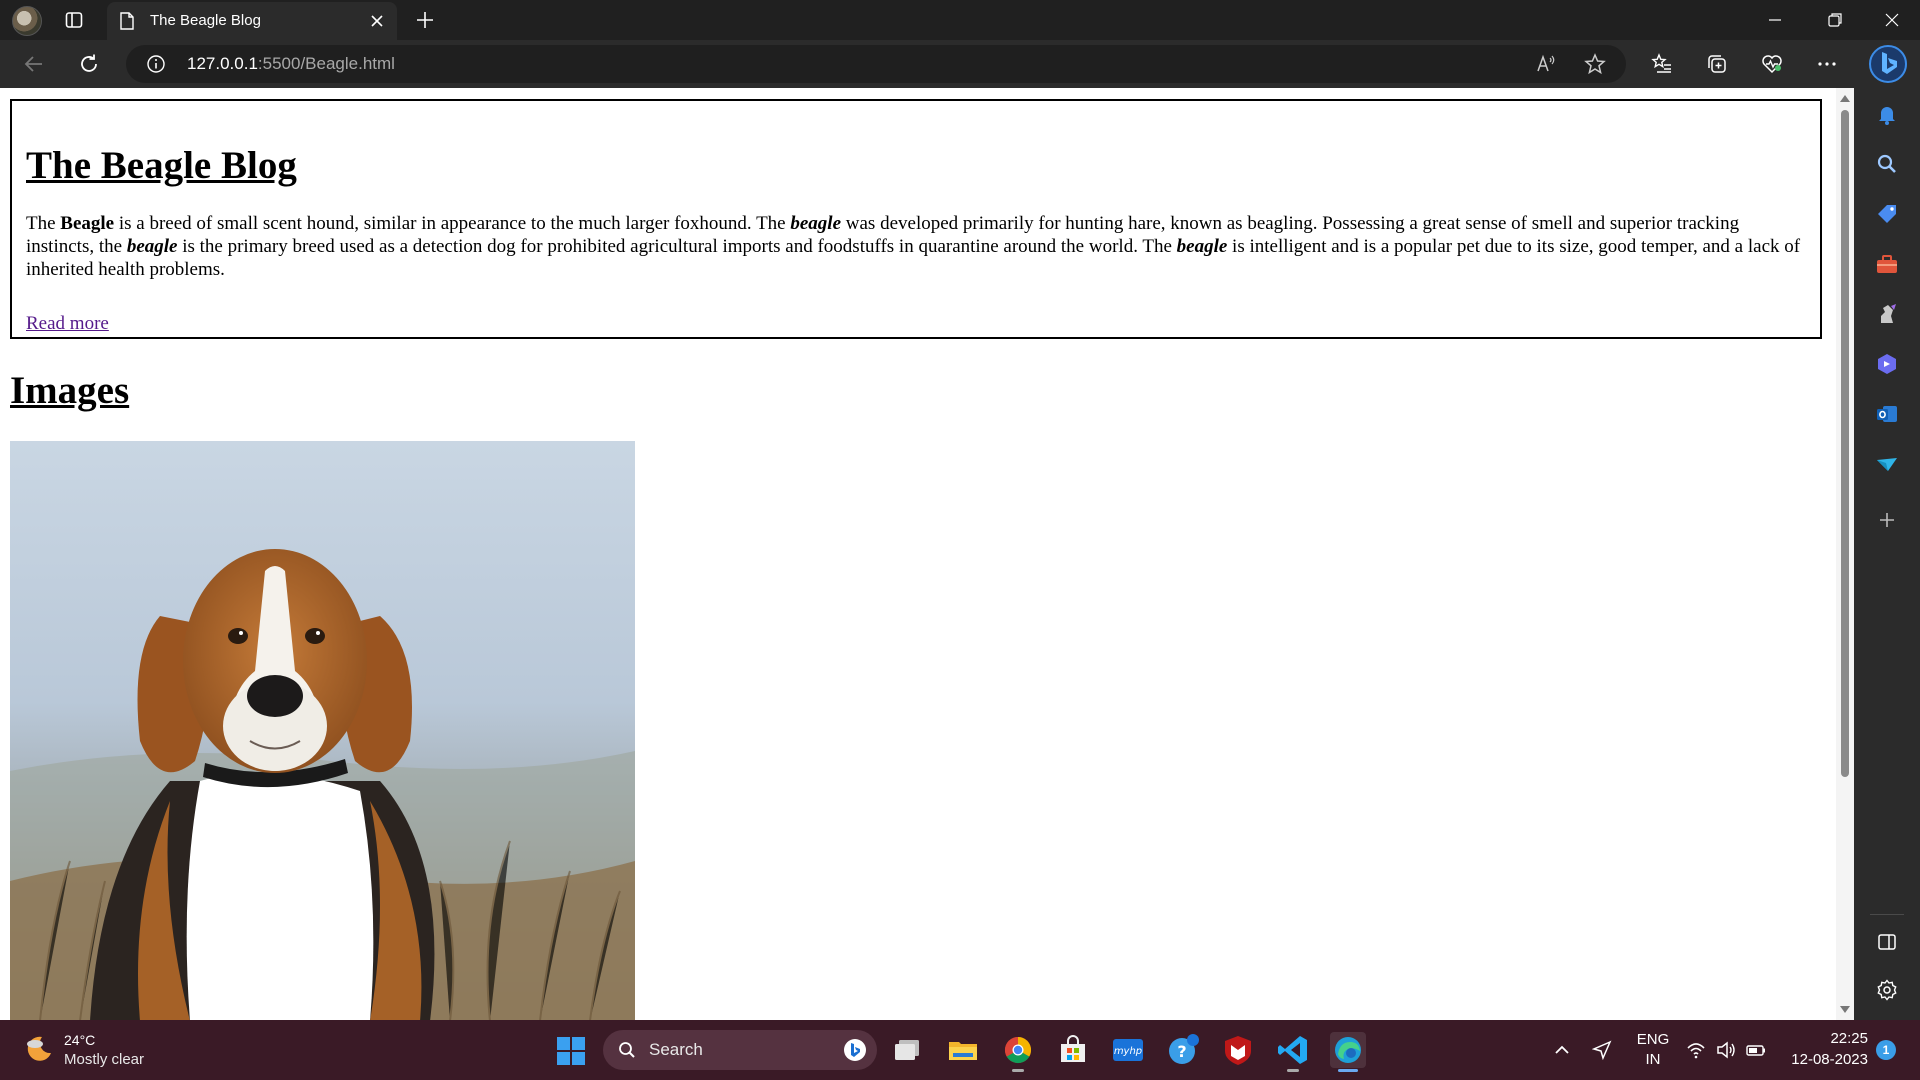  What do you see at coordinates (67, 324) in the screenshot?
I see `read-more-link: Read more` at bounding box center [67, 324].